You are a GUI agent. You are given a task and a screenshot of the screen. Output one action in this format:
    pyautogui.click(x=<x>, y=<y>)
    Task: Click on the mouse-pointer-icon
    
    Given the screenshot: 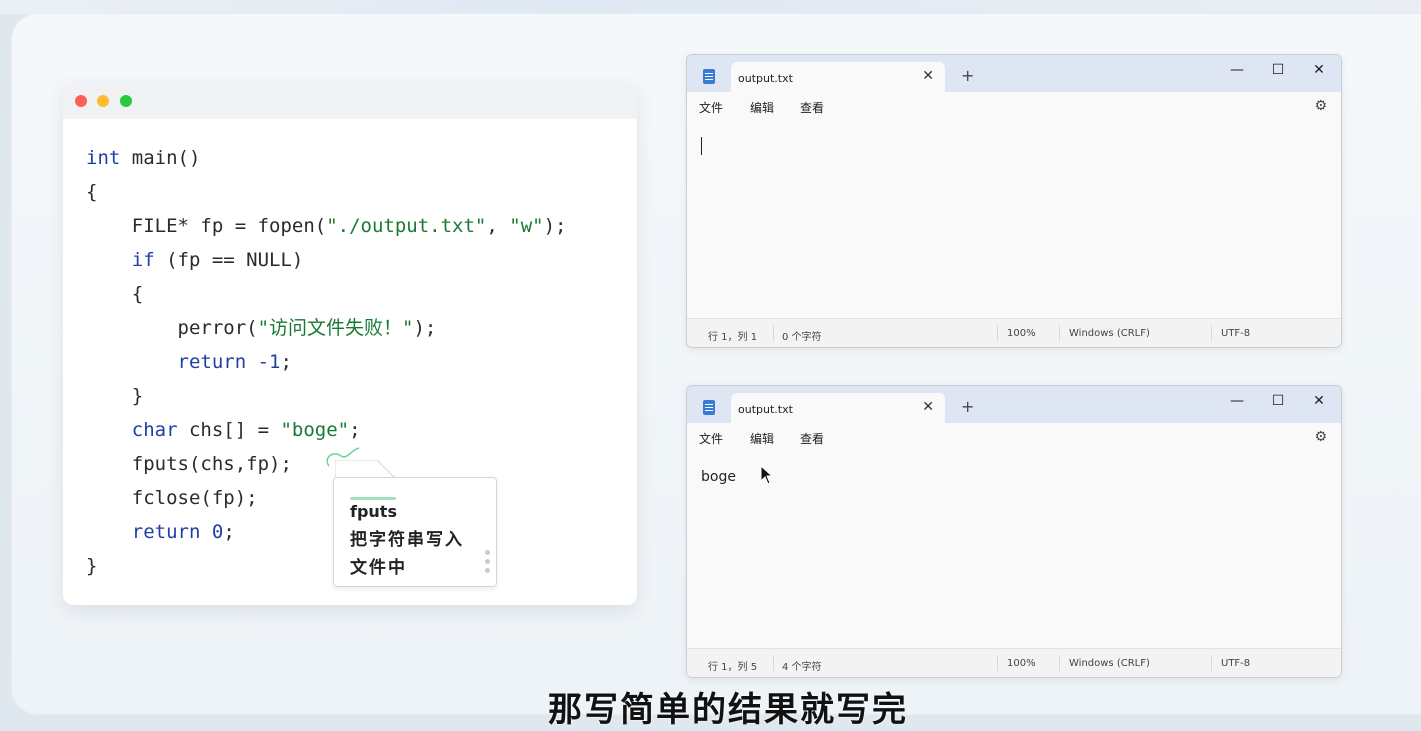 What is the action you would take?
    pyautogui.click(x=767, y=475)
    